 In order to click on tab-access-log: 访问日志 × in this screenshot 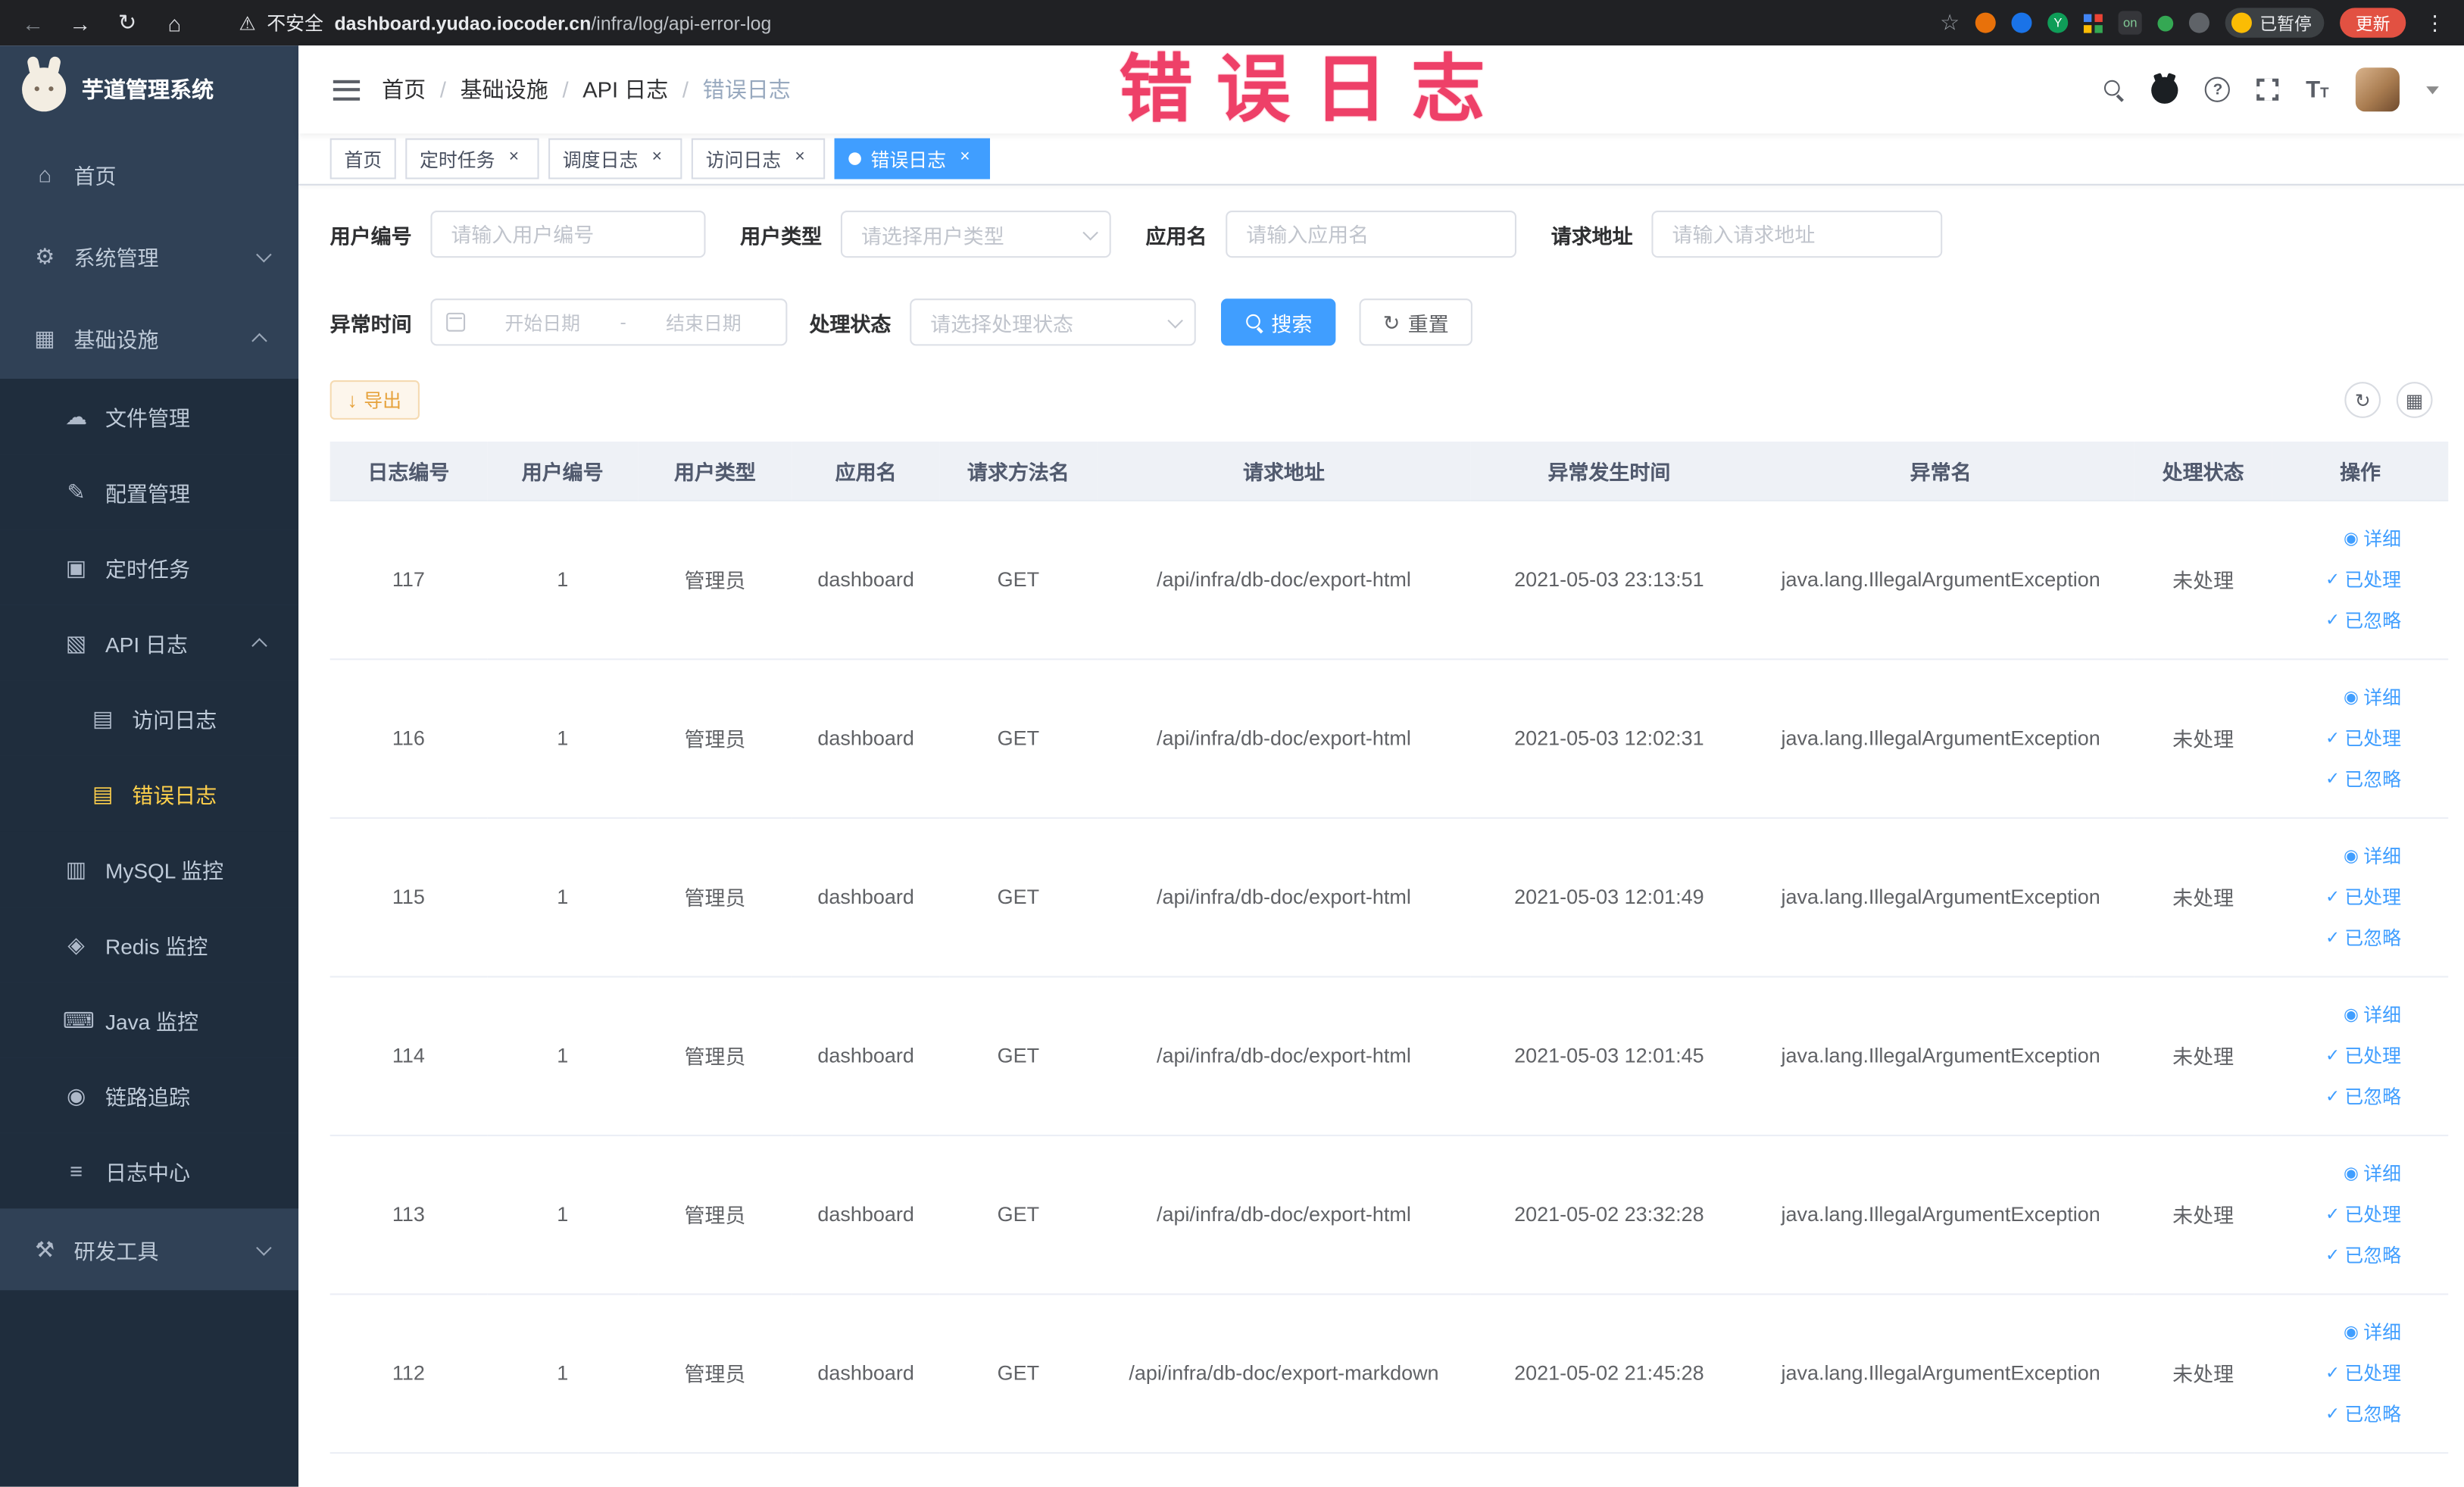, I will do `click(758, 159)`.